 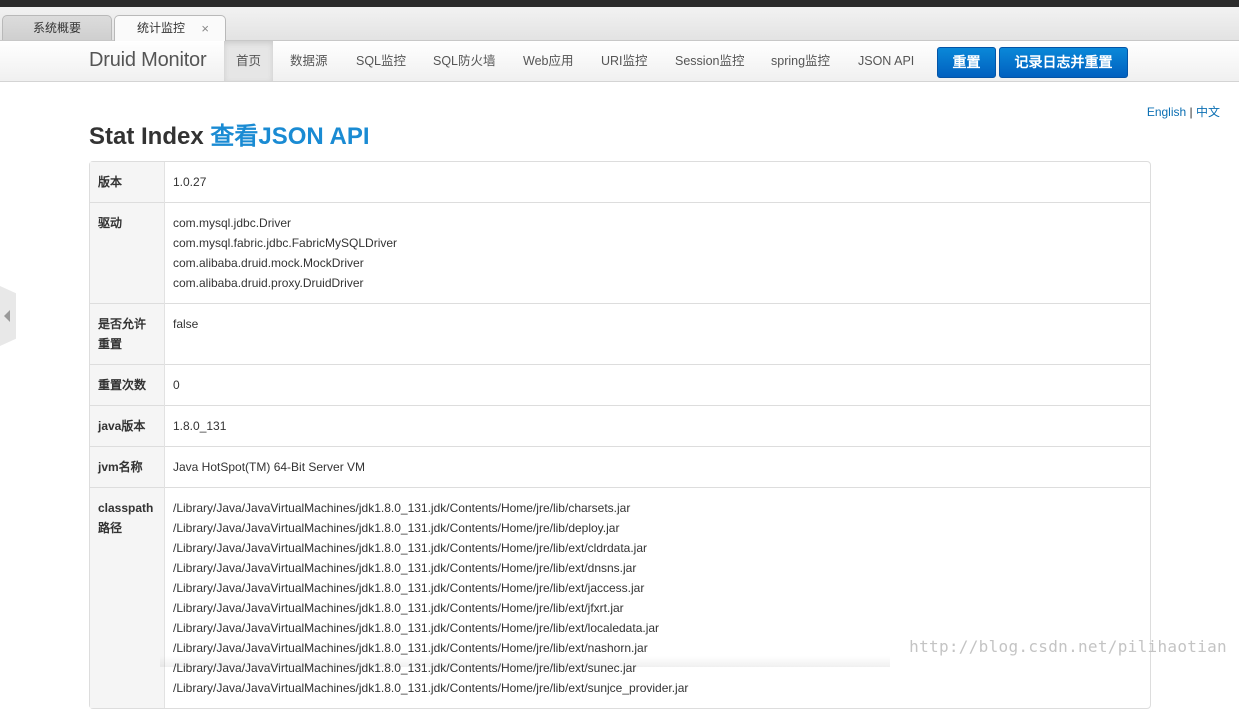 I want to click on value-line: 1.8.0_131, so click(x=200, y=426).